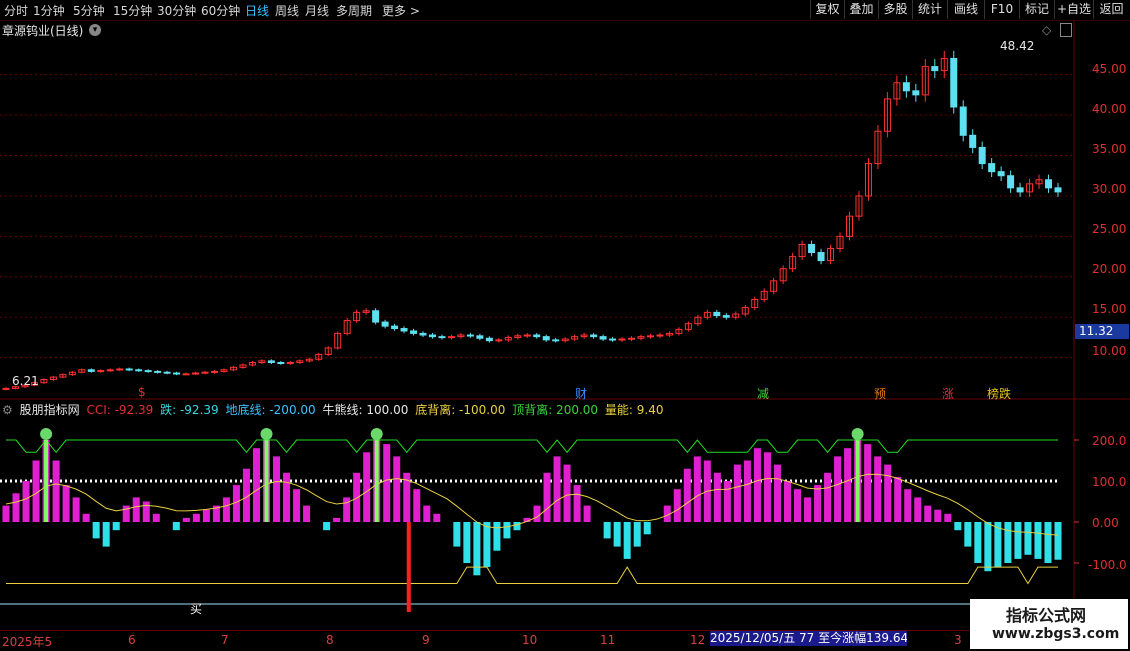  Describe the element at coordinates (1109, 189) in the screenshot. I see `price-axis-label: 30.00` at that location.